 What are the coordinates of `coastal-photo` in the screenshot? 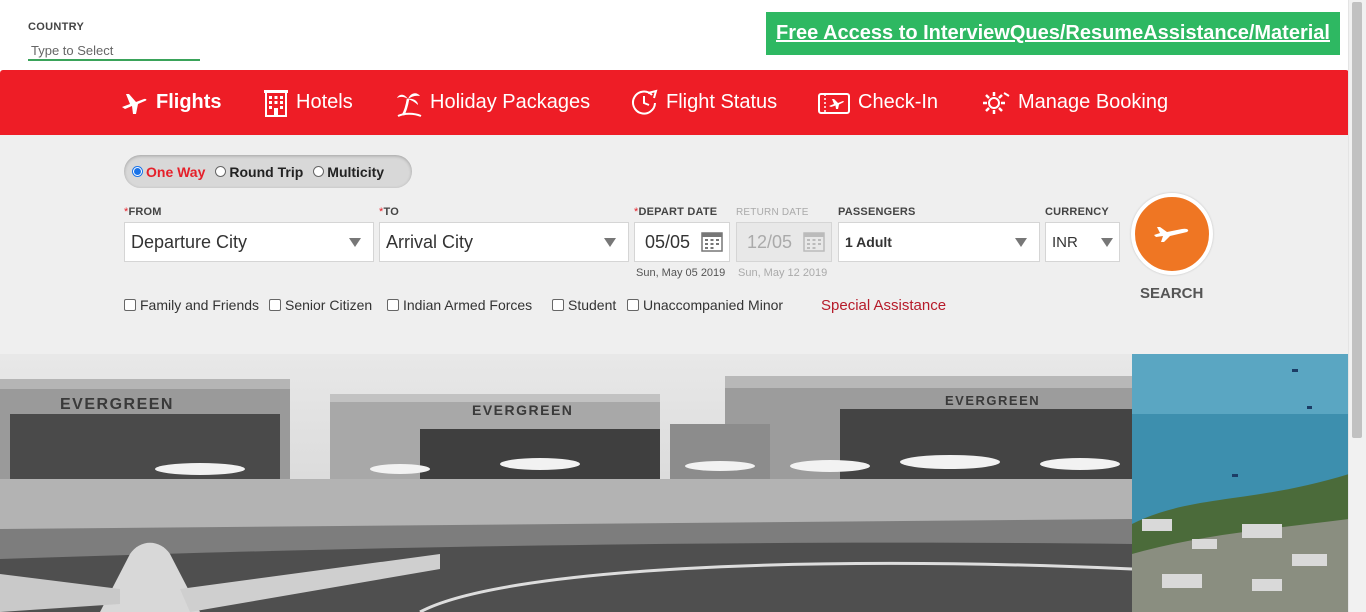 It's located at (1240, 483).